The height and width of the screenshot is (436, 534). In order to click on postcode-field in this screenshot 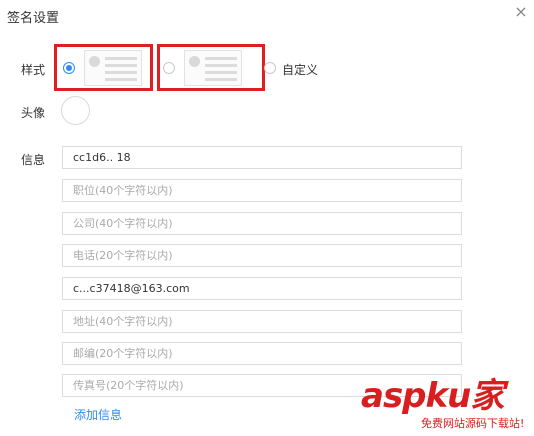, I will do `click(262, 353)`.